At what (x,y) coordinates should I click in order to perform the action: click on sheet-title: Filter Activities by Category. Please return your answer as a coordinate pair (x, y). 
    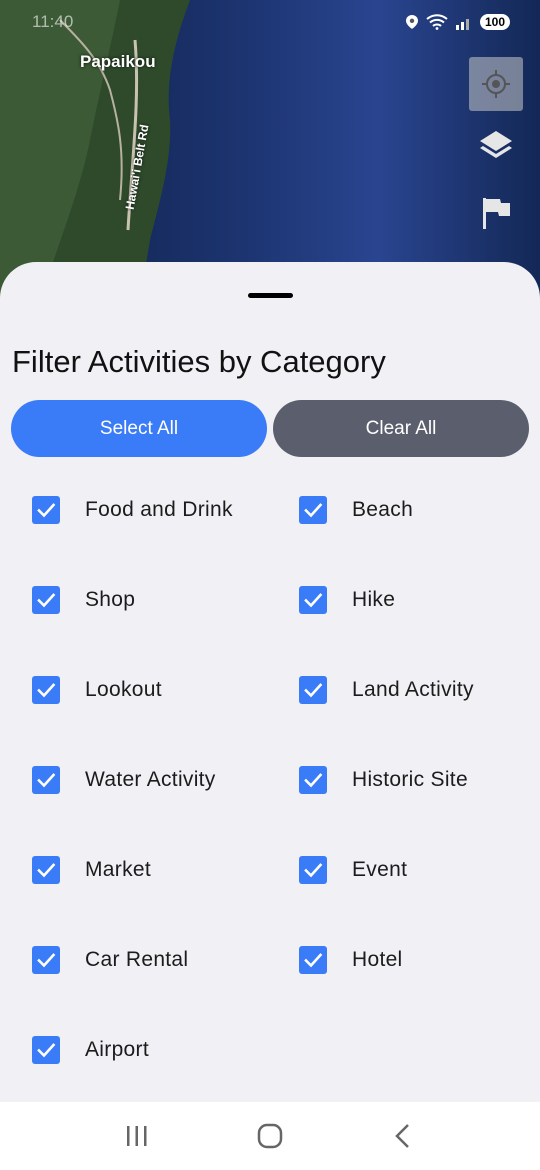
    Looking at the image, I should click on (199, 361).